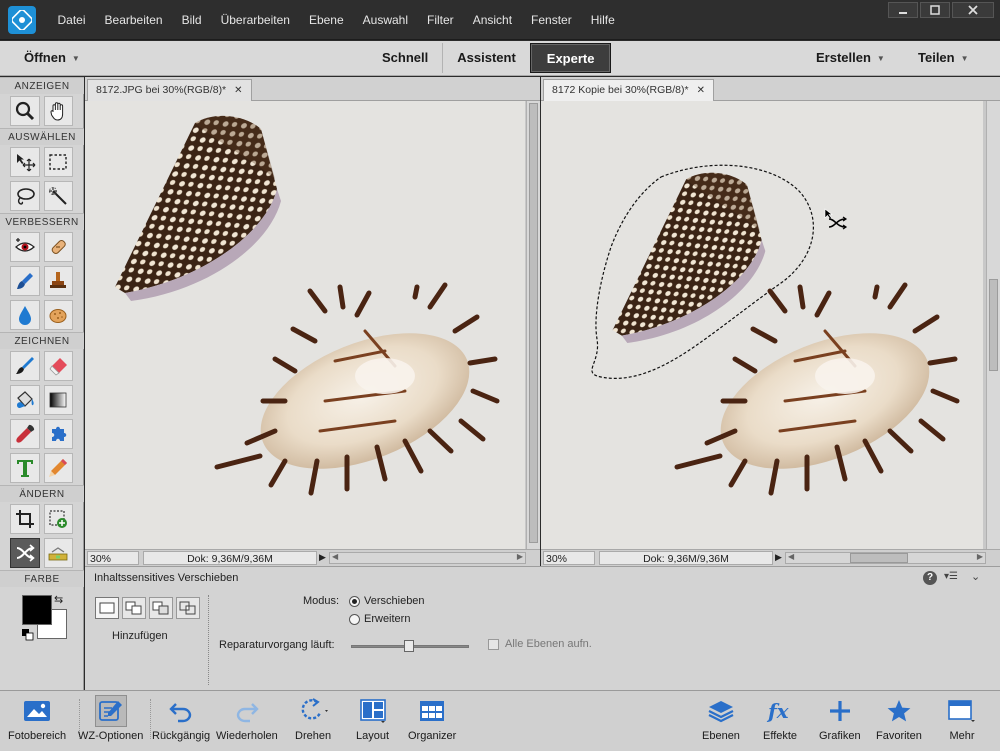 The image size is (1000, 751). I want to click on menu-bearbeiten: Bearbeiten, so click(133, 20).